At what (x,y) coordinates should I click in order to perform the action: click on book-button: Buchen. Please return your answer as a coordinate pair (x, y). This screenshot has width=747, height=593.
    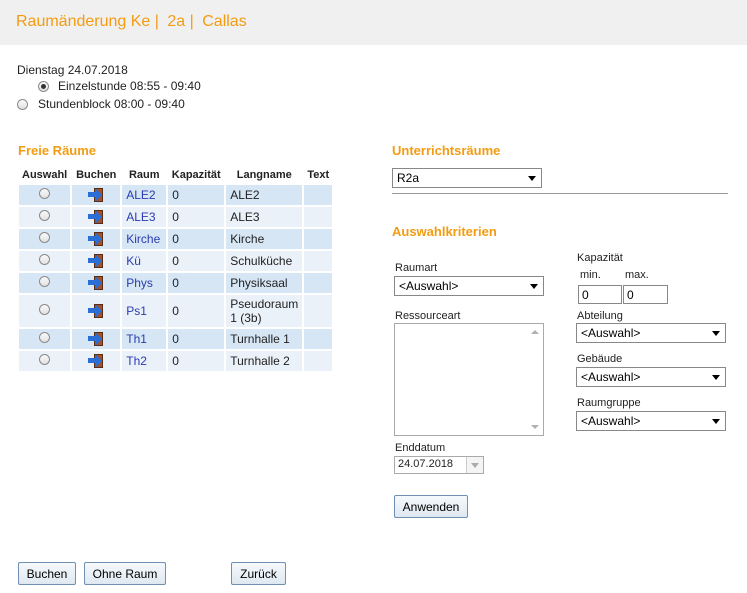
    Looking at the image, I should click on (47, 573).